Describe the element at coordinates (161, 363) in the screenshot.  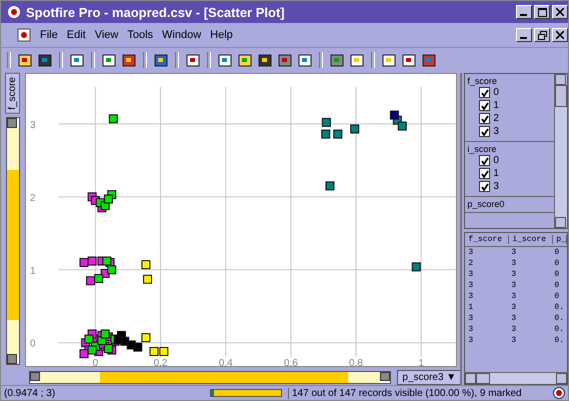
I see `tick-label: 0.2` at that location.